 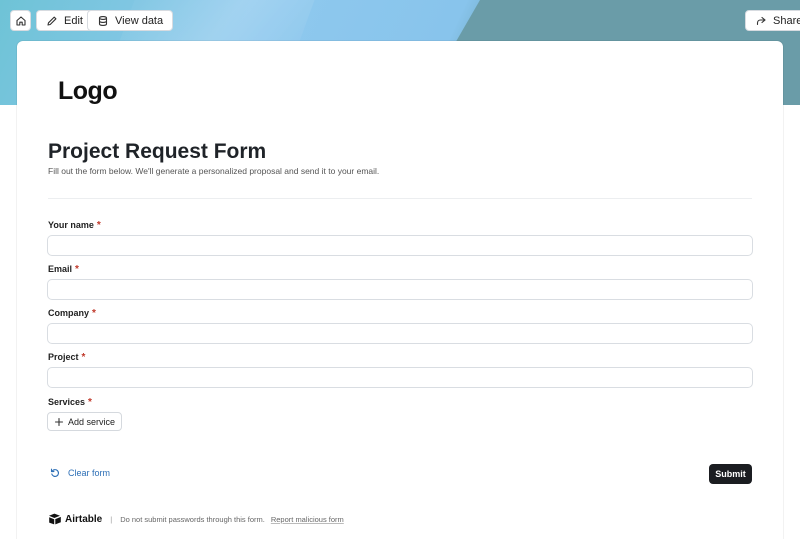 What do you see at coordinates (88, 91) in the screenshot?
I see `form-logo: Logo` at bounding box center [88, 91].